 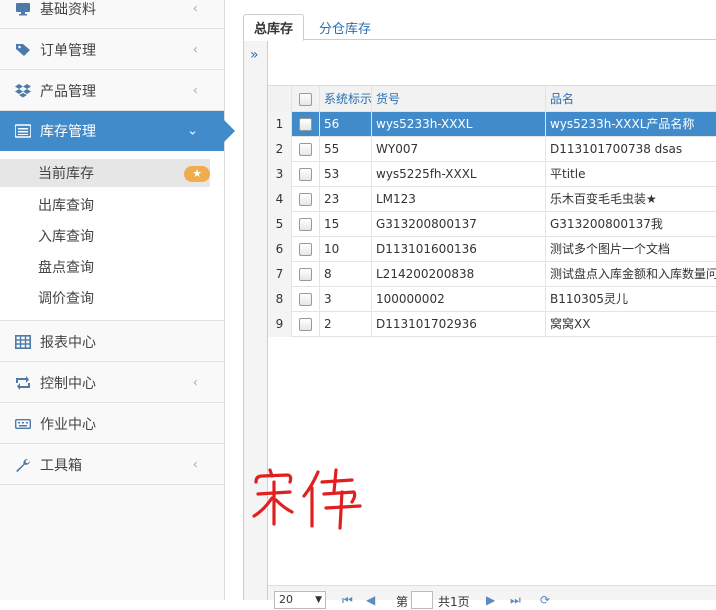 I want to click on row-number: 1, so click(x=280, y=124).